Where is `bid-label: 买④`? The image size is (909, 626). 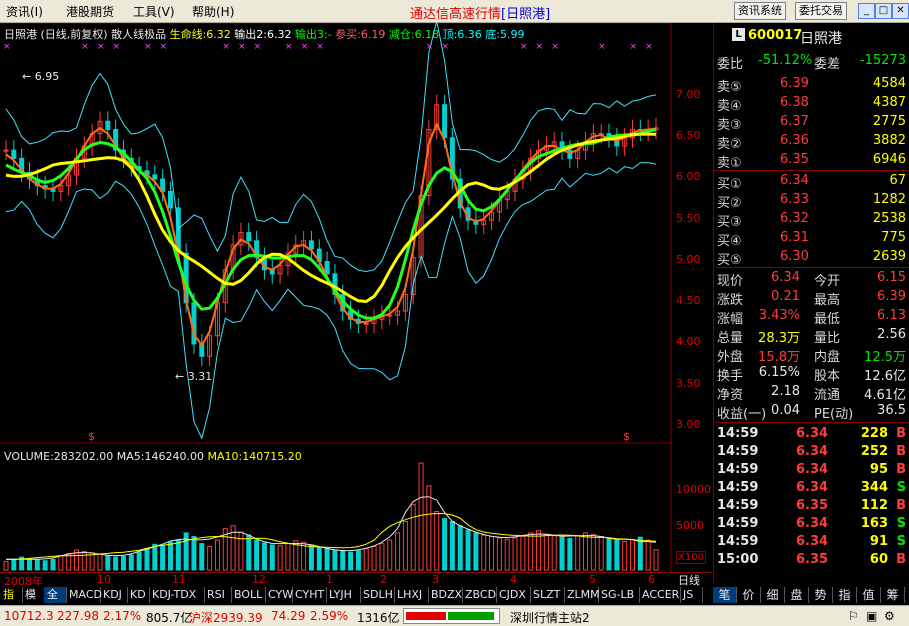 bid-label: 买④ is located at coordinates (729, 241).